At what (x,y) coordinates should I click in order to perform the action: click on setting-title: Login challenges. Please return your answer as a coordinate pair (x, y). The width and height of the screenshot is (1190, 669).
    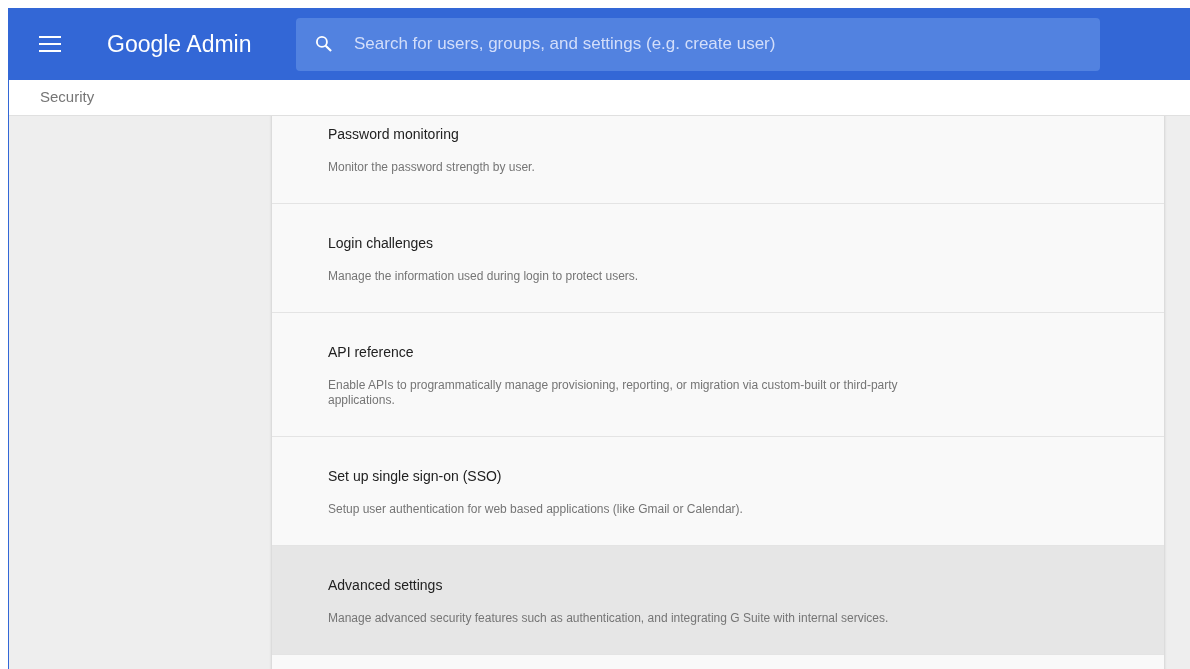
    Looking at the image, I should click on (381, 243).